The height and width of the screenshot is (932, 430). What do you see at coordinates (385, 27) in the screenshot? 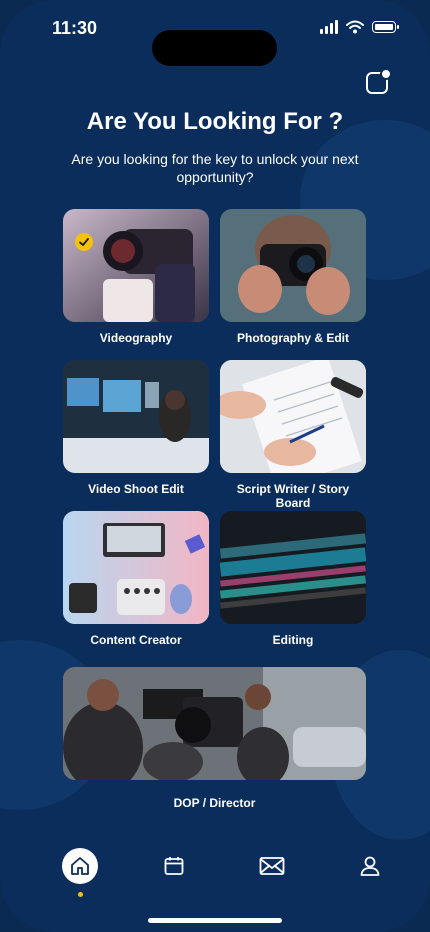
I see `battery-icon` at bounding box center [385, 27].